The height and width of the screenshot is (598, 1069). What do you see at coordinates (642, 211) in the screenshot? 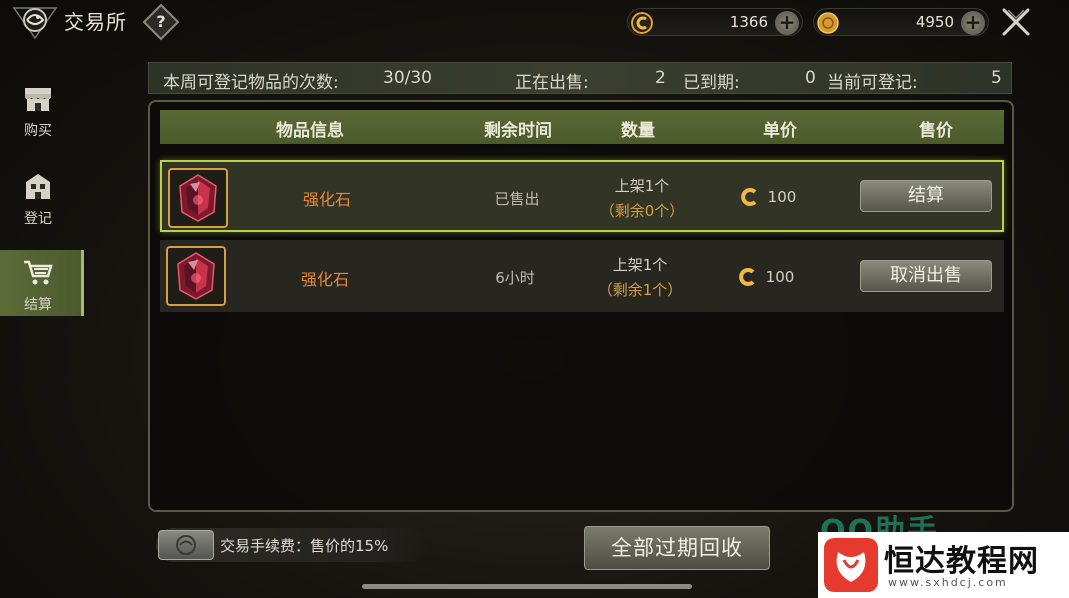
I see `quantity-remaining: （剩余0个）` at bounding box center [642, 211].